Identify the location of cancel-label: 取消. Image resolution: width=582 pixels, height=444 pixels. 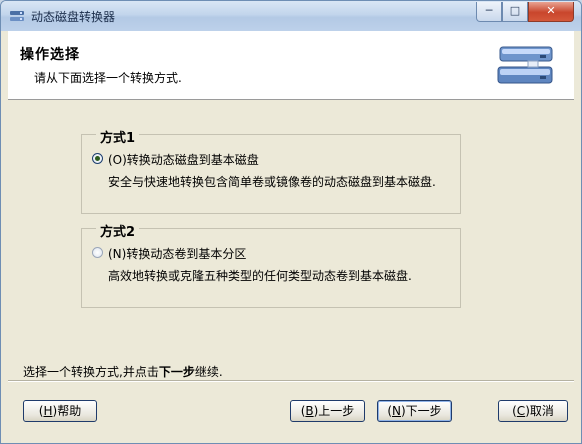
(541, 411).